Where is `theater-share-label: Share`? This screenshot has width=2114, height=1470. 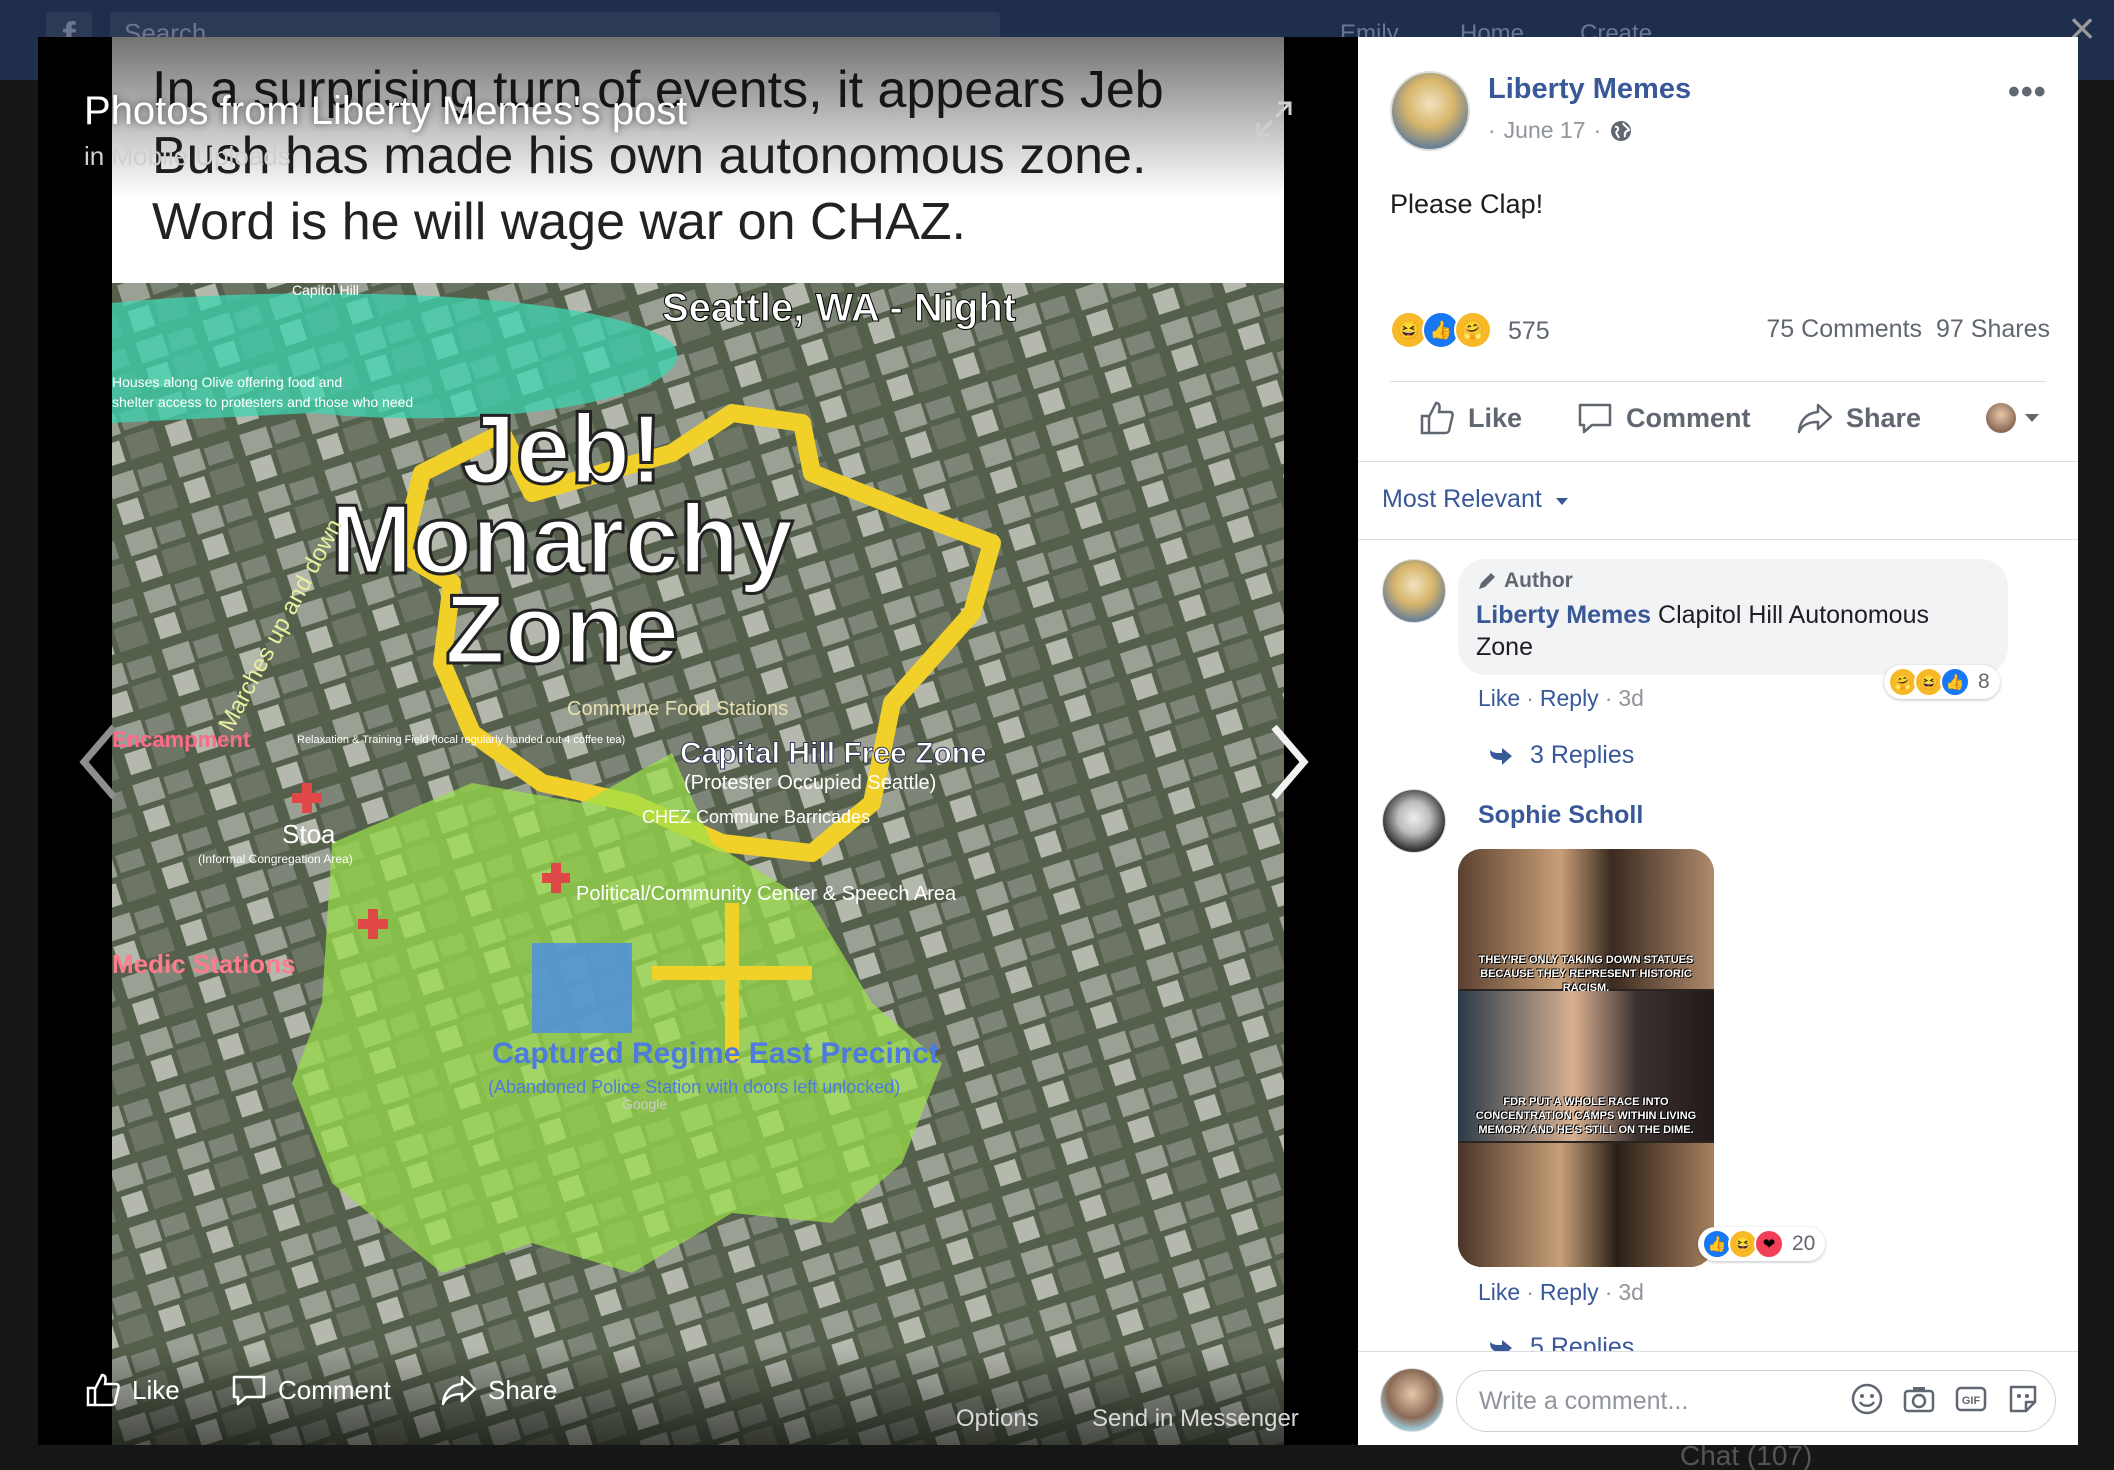 theater-share-label: Share is located at coordinates (523, 1389).